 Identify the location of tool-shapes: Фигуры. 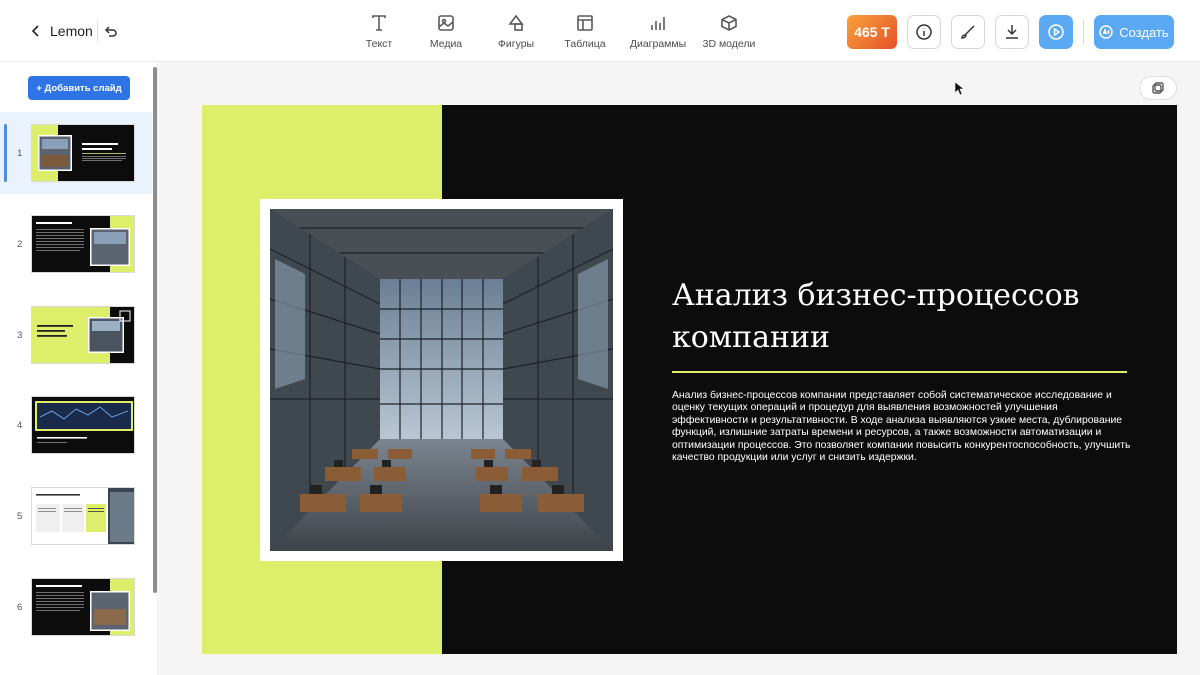
(516, 34).